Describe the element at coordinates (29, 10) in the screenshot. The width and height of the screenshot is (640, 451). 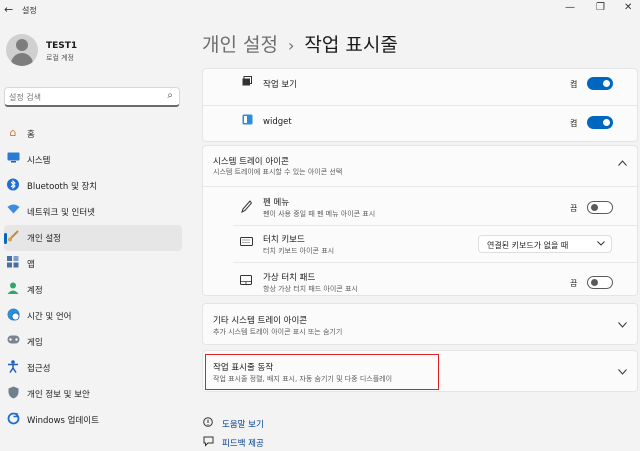
I see `app-title: 설정` at that location.